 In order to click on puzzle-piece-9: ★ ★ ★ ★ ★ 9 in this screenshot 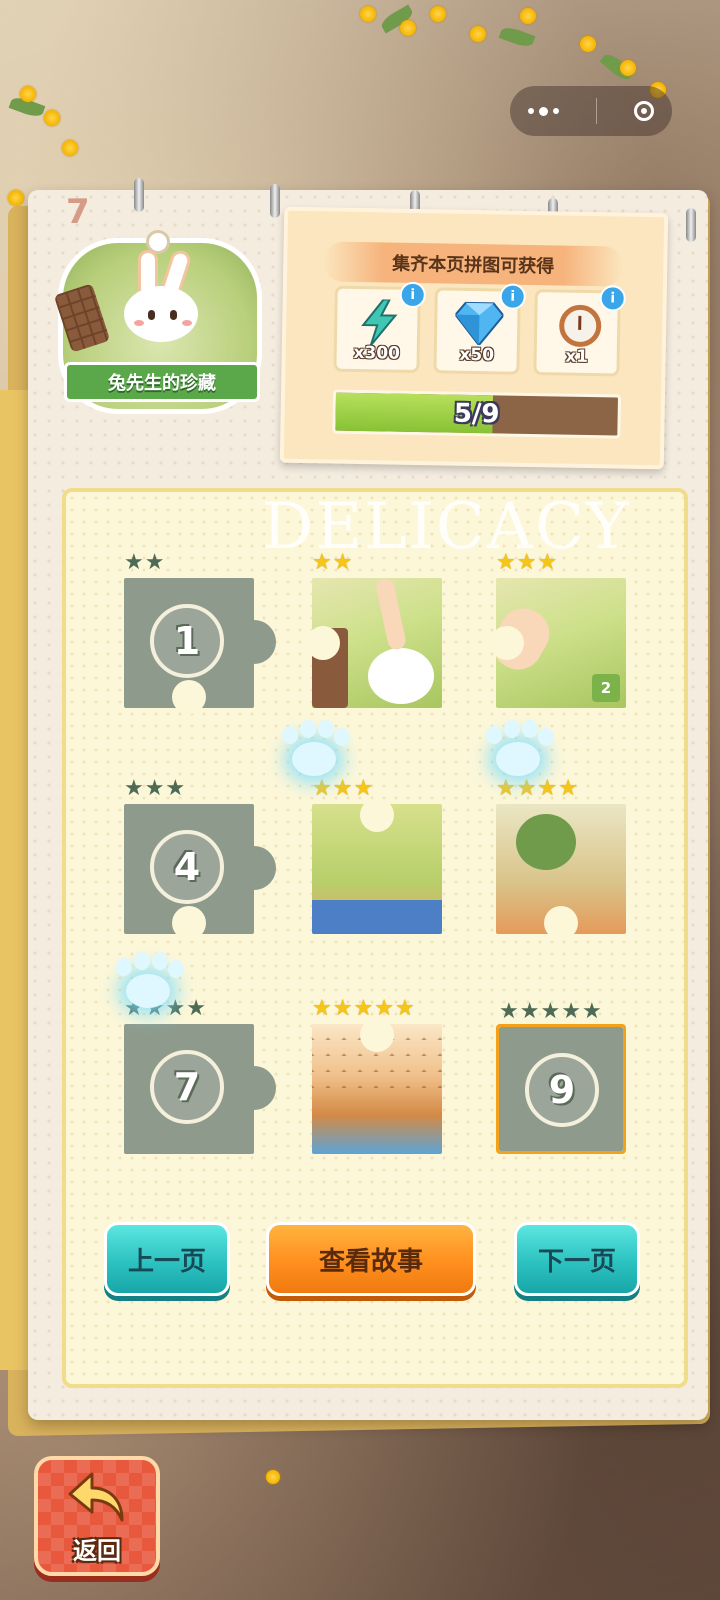, I will do `click(561, 1077)`.